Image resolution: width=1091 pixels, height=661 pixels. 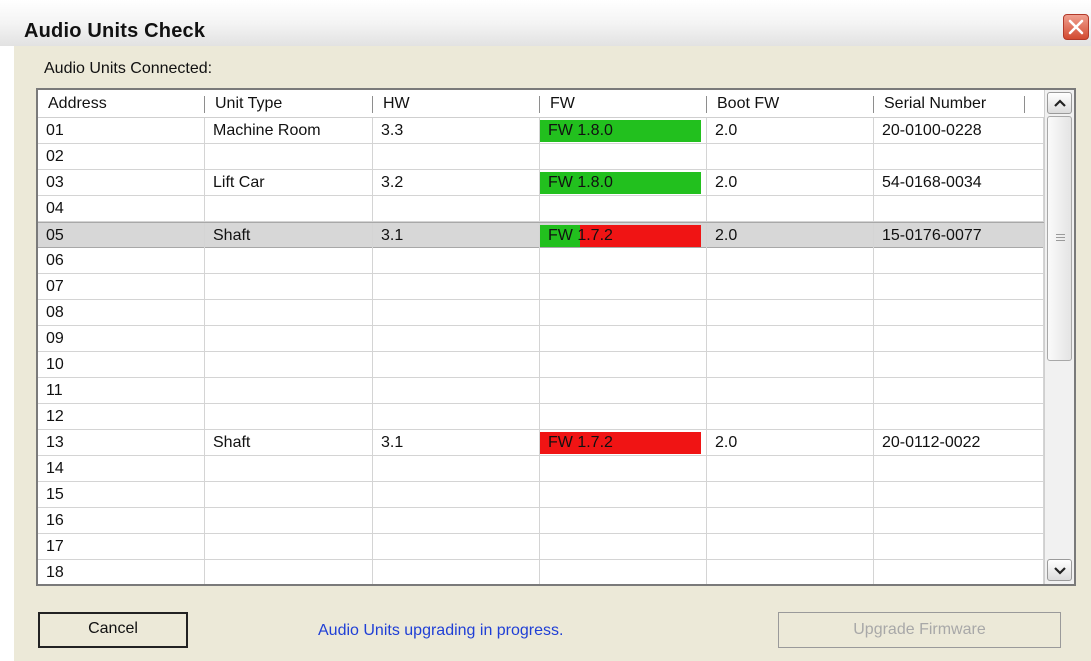 I want to click on cell-address-text: 08, so click(x=55, y=312).